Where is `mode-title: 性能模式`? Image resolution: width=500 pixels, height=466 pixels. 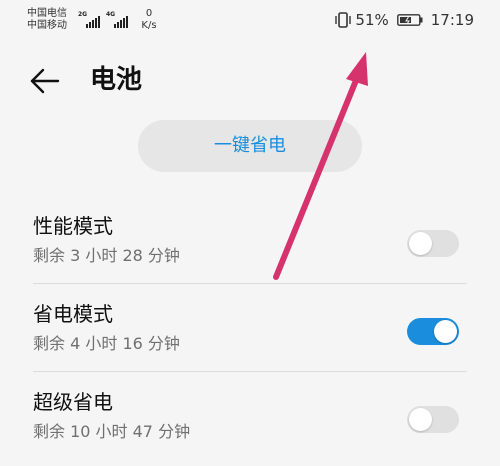
mode-title: 性能模式 is located at coordinates (73, 226).